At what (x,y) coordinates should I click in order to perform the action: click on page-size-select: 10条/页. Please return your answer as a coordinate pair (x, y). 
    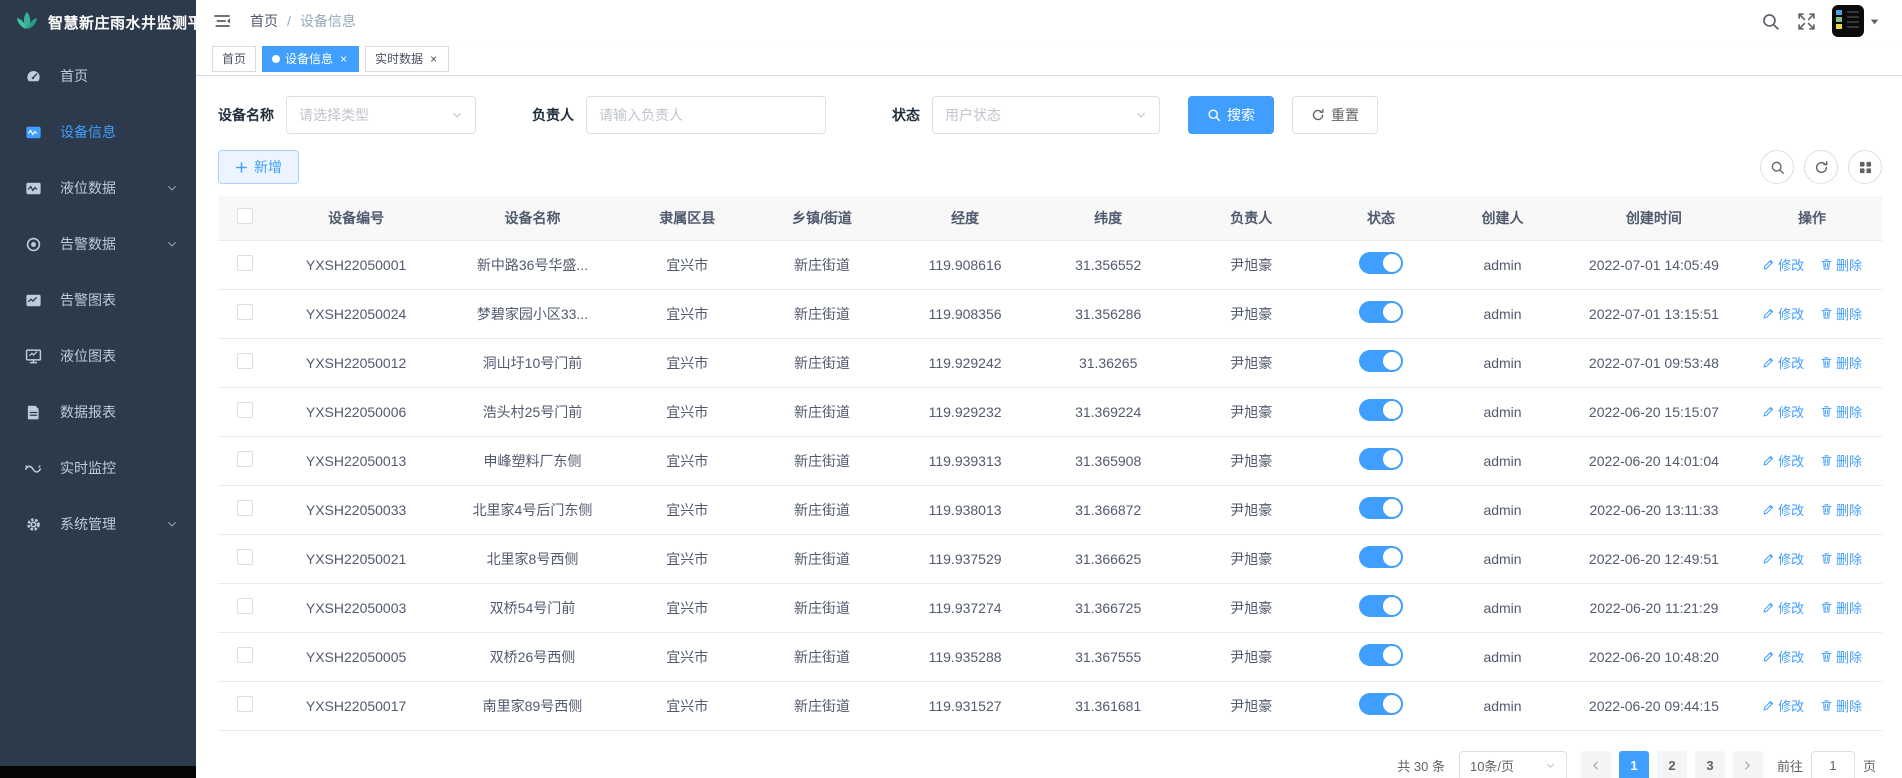
    Looking at the image, I should click on (1512, 764).